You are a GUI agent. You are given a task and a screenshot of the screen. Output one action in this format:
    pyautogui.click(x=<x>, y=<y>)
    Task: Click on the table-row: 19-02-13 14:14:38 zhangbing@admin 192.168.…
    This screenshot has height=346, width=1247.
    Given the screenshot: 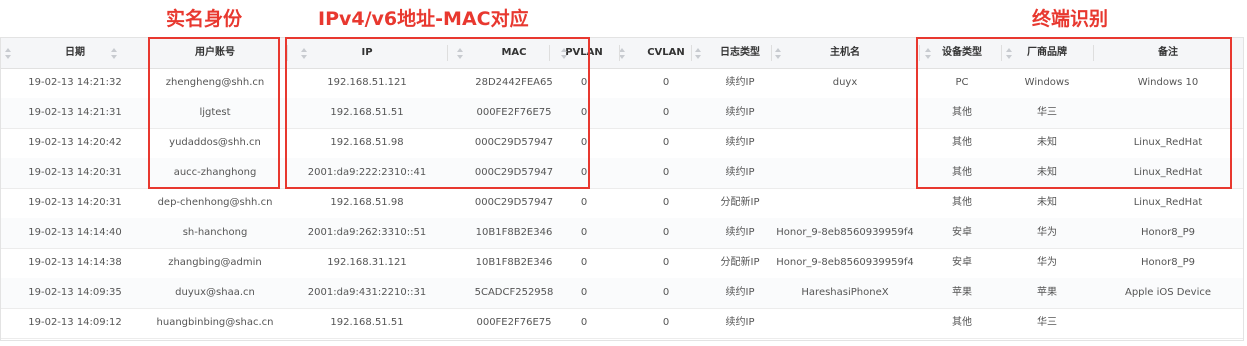 What is the action you would take?
    pyautogui.click(x=622, y=263)
    